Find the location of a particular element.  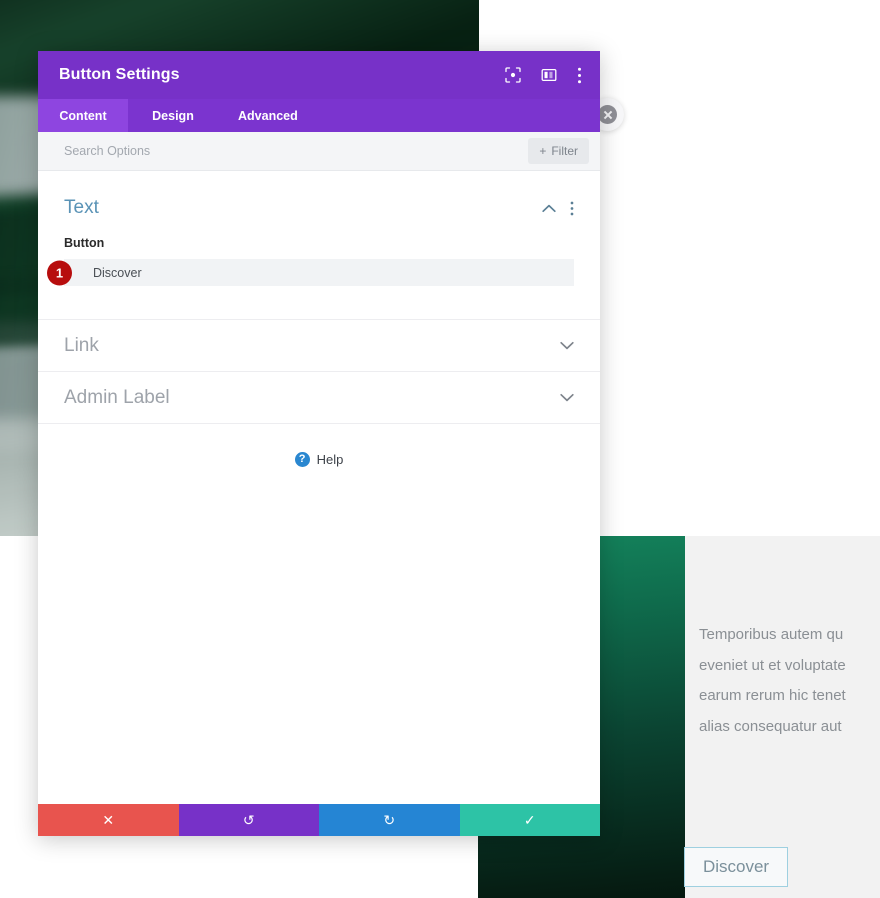

button-field-label: Button is located at coordinates (84, 243).